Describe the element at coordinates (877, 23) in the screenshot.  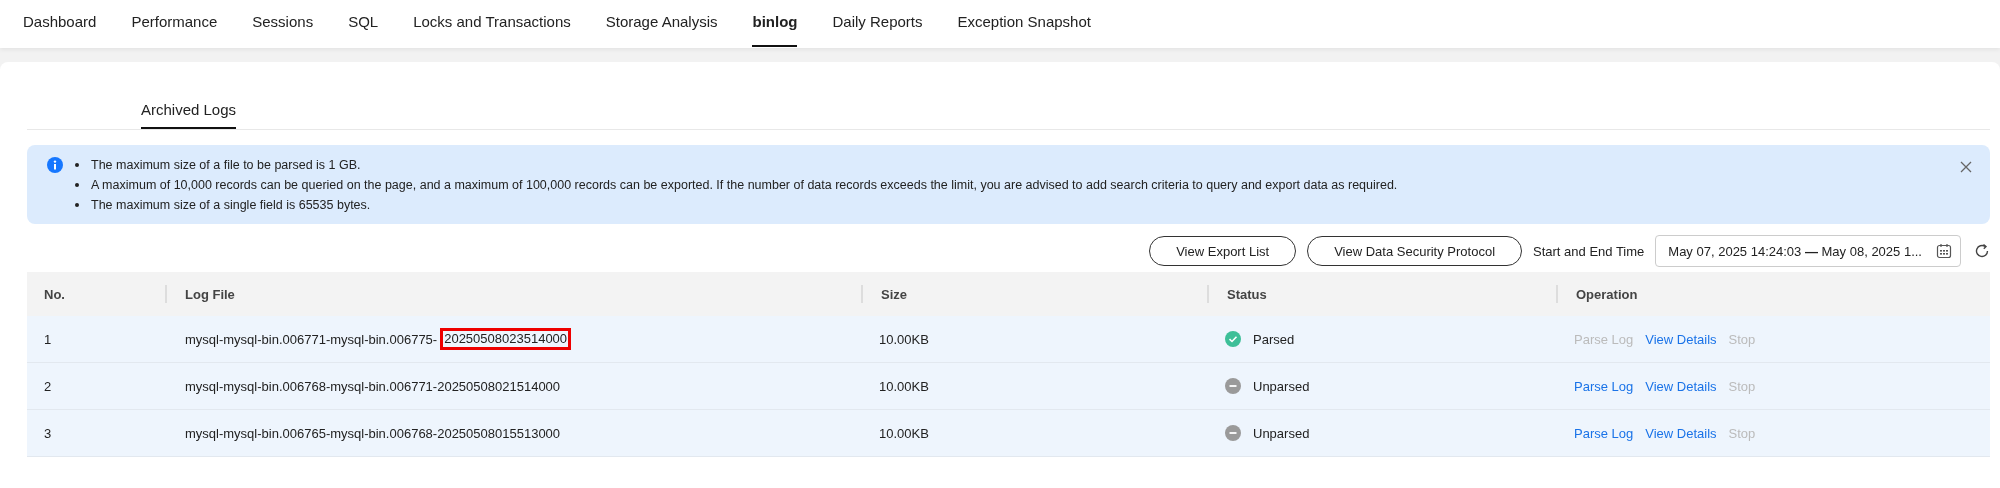
I see `nav-tab: Daily Reports` at that location.